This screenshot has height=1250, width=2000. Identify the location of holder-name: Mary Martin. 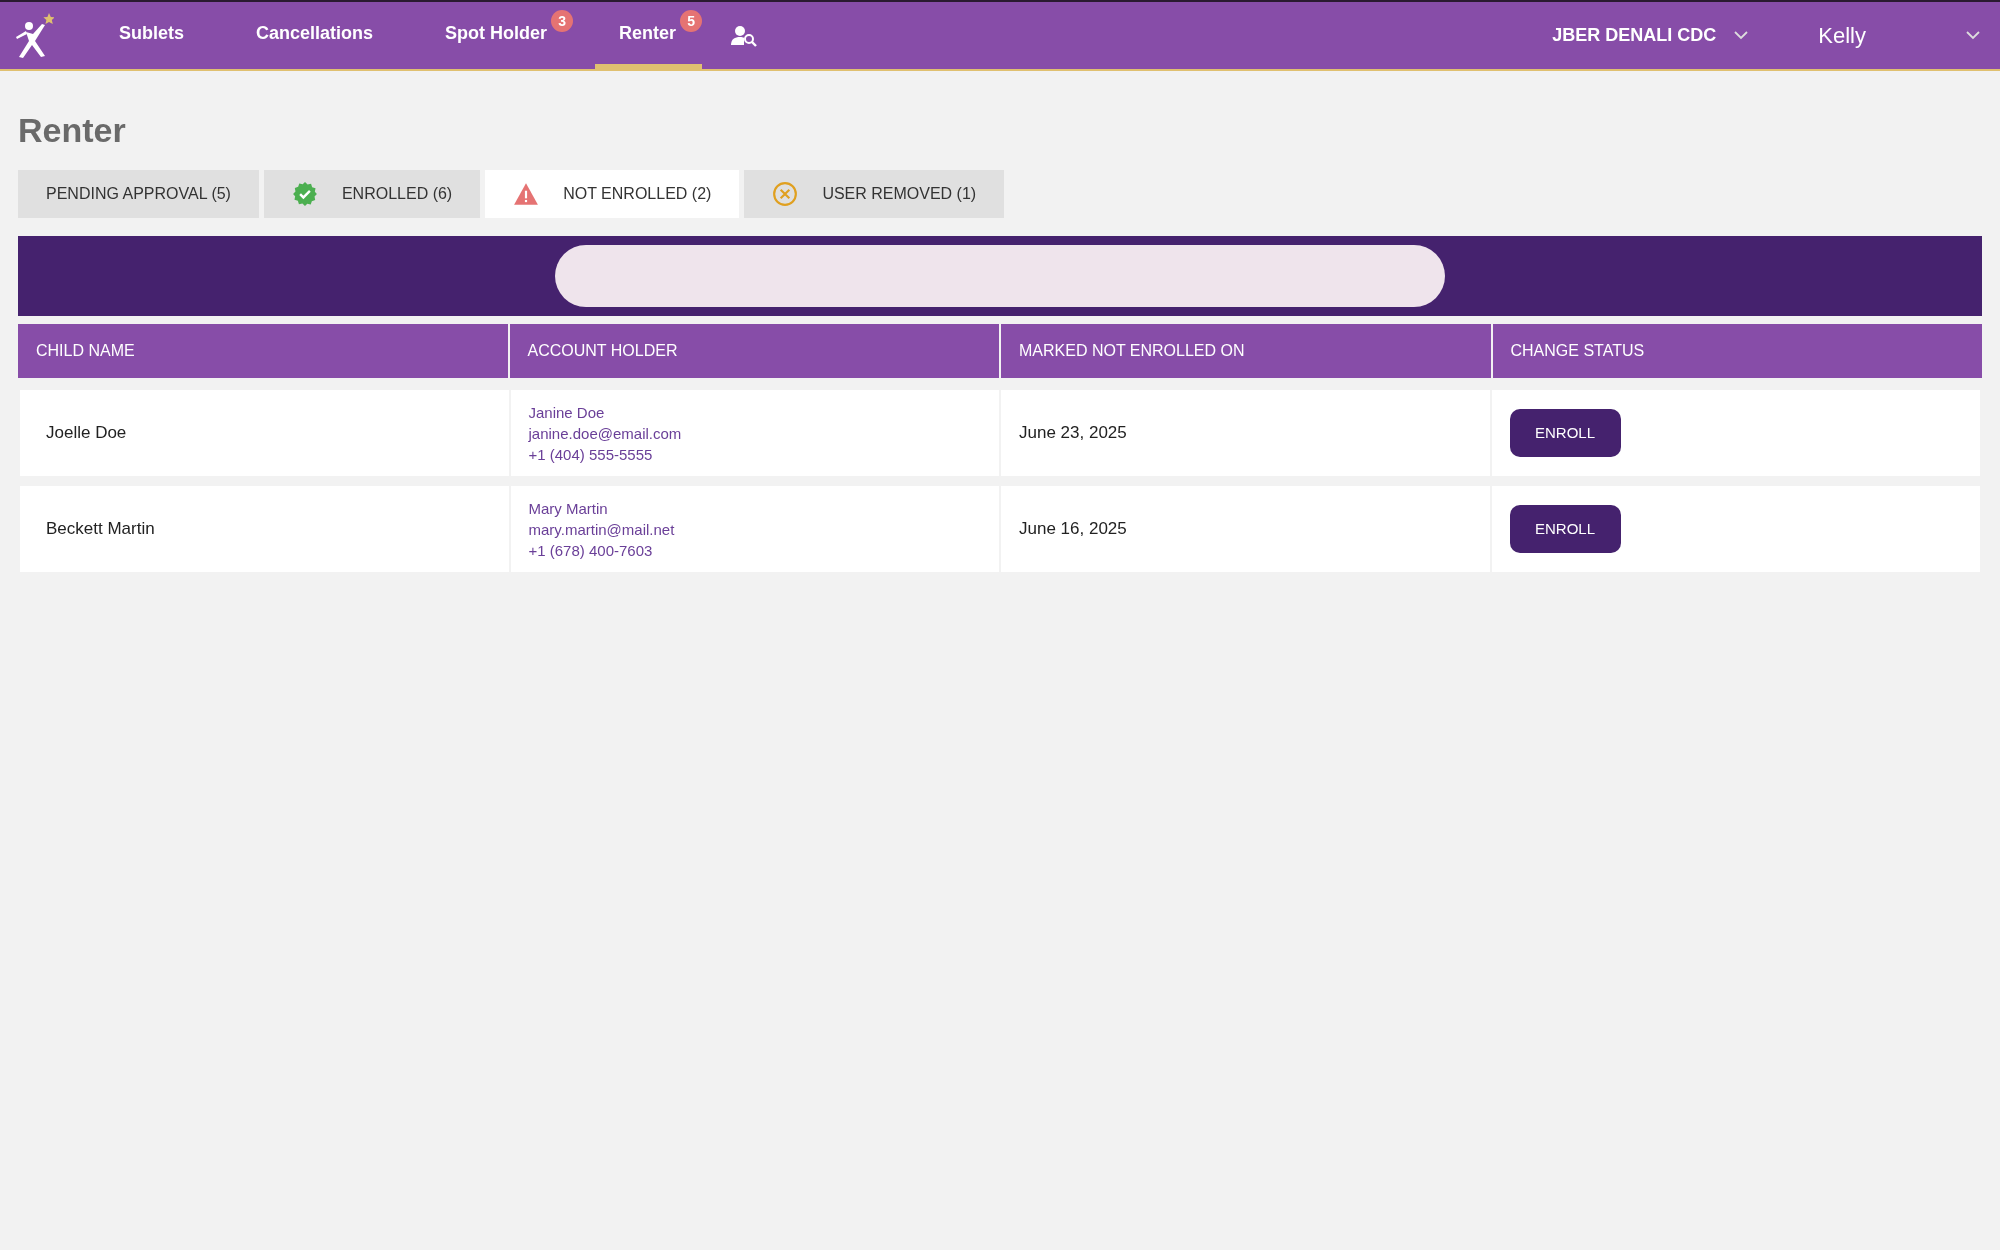
(568, 508).